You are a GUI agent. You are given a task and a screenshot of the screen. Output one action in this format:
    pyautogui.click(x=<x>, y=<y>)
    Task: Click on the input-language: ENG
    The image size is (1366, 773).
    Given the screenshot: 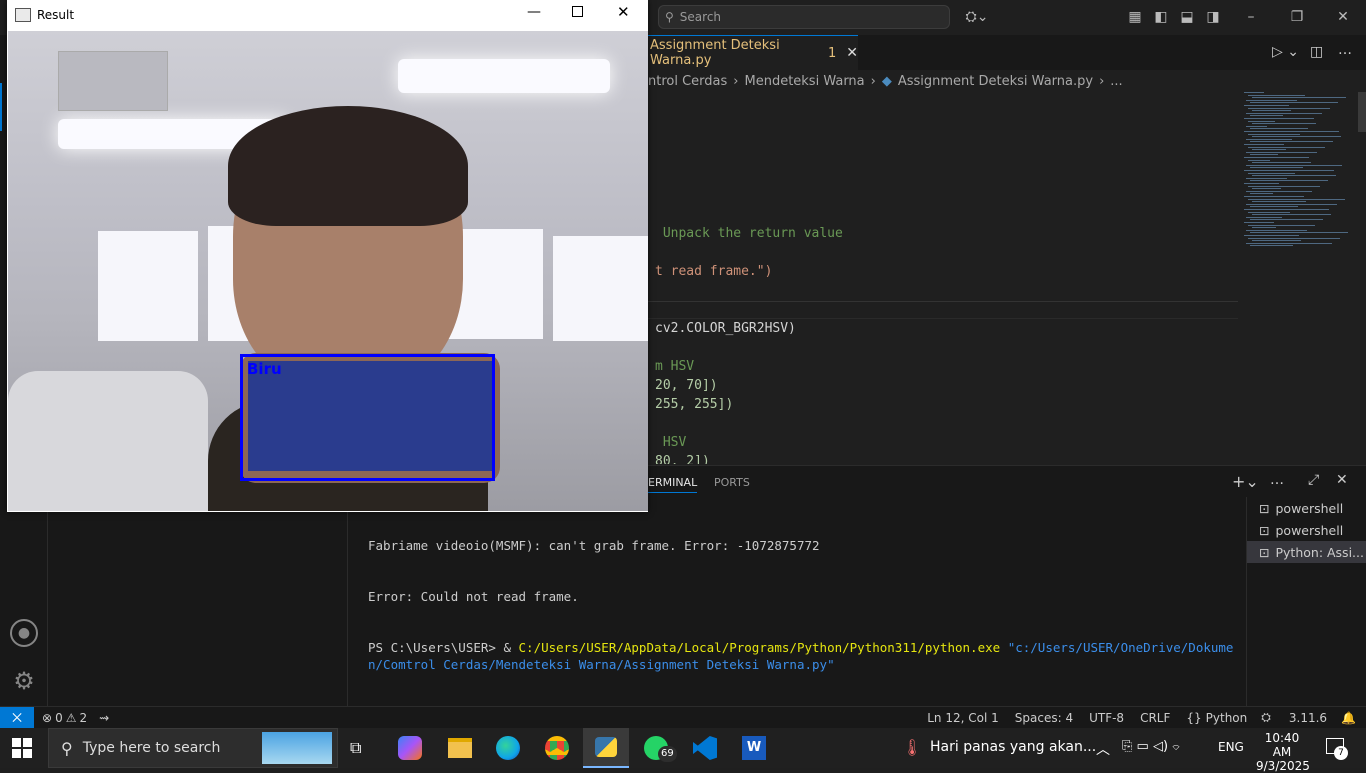 What is the action you would take?
    pyautogui.click(x=1231, y=747)
    